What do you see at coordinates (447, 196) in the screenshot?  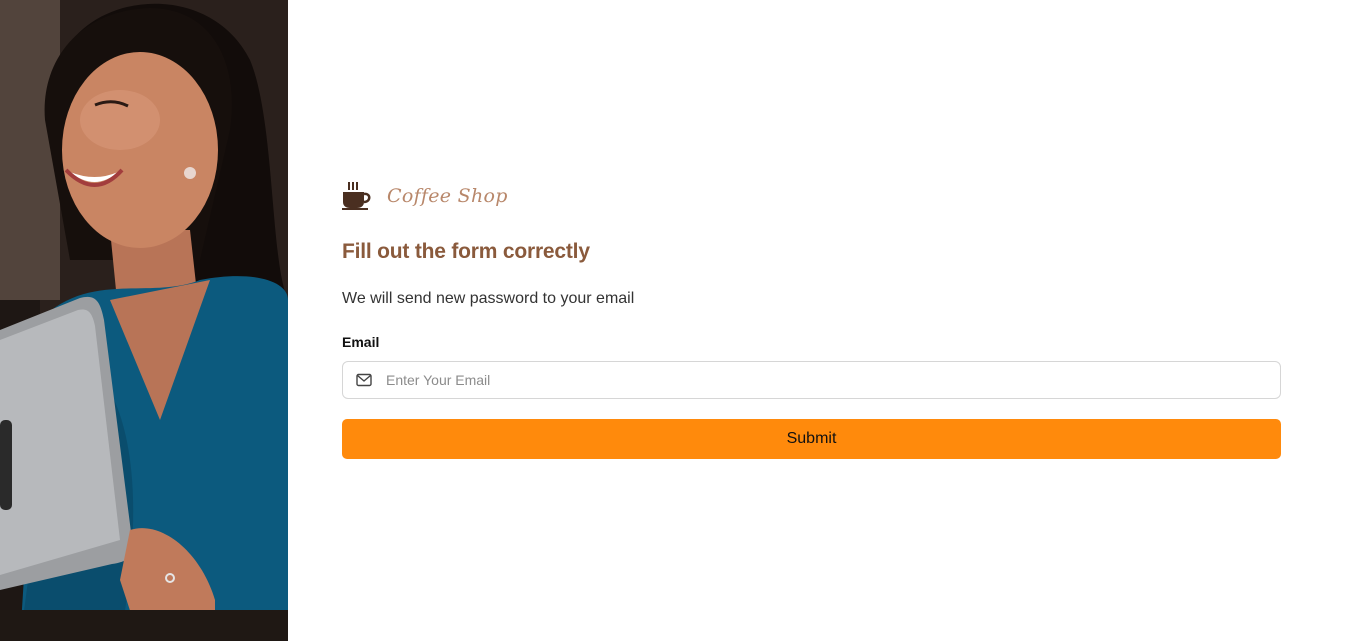 I see `brand-name: Coffee Shop` at bounding box center [447, 196].